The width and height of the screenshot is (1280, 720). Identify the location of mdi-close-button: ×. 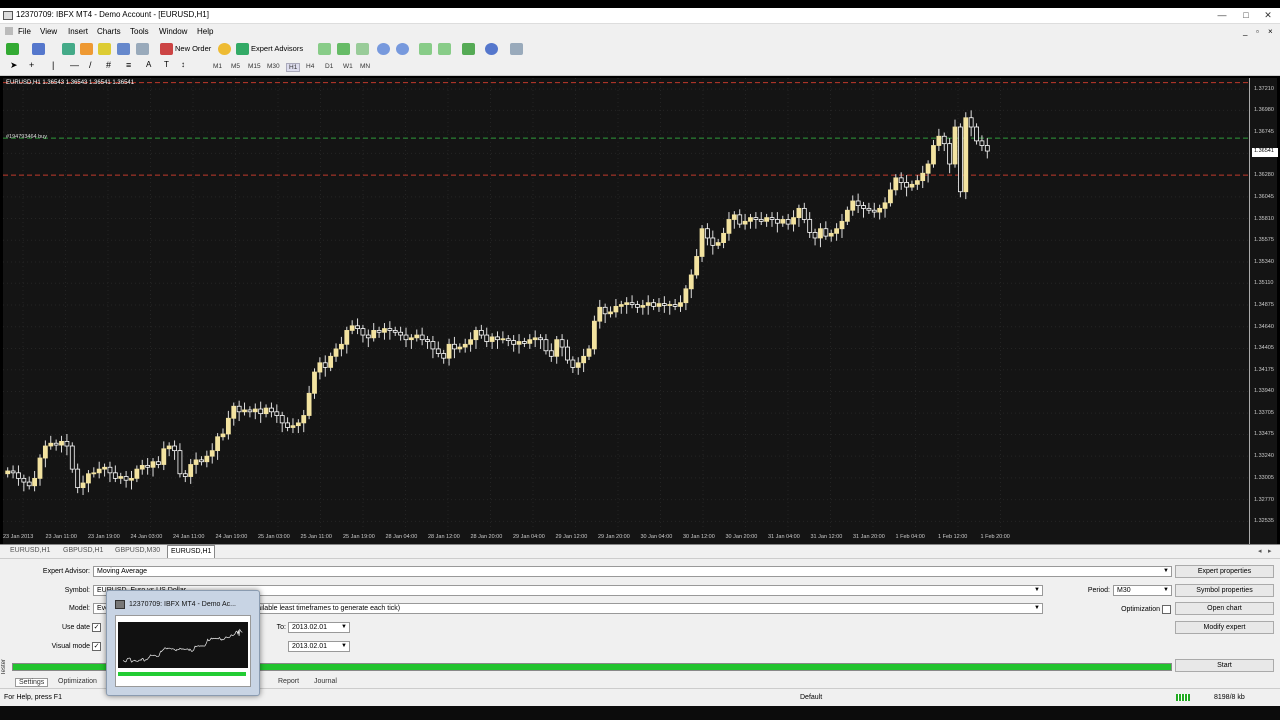
(1270, 31).